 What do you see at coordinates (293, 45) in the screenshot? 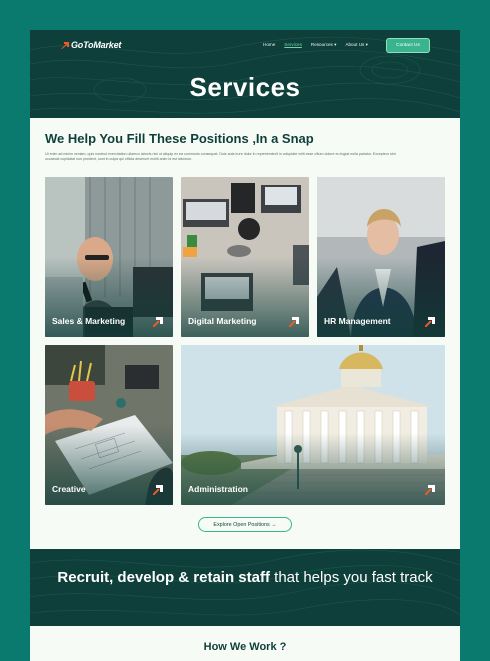
I see `nav-services: Services` at bounding box center [293, 45].